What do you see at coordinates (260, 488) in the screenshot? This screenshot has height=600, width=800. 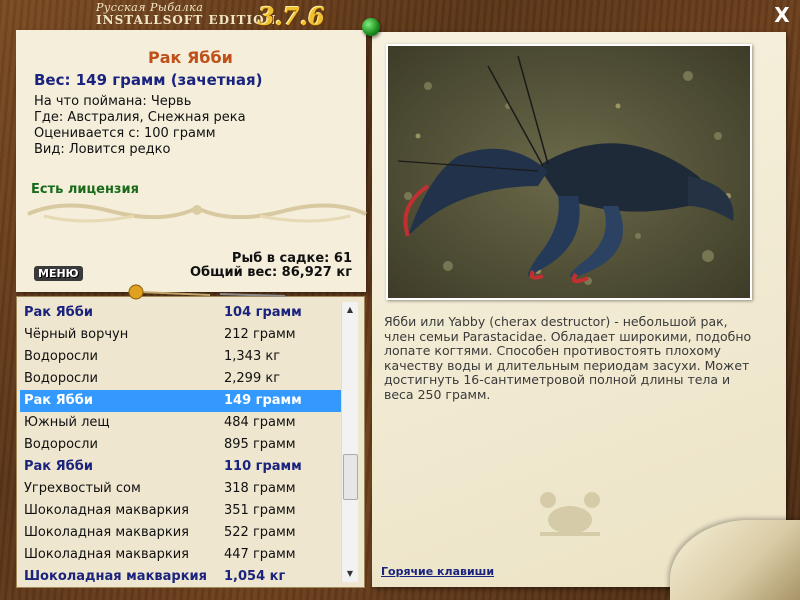 I see `catch-fish-weight: 318 грамм` at bounding box center [260, 488].